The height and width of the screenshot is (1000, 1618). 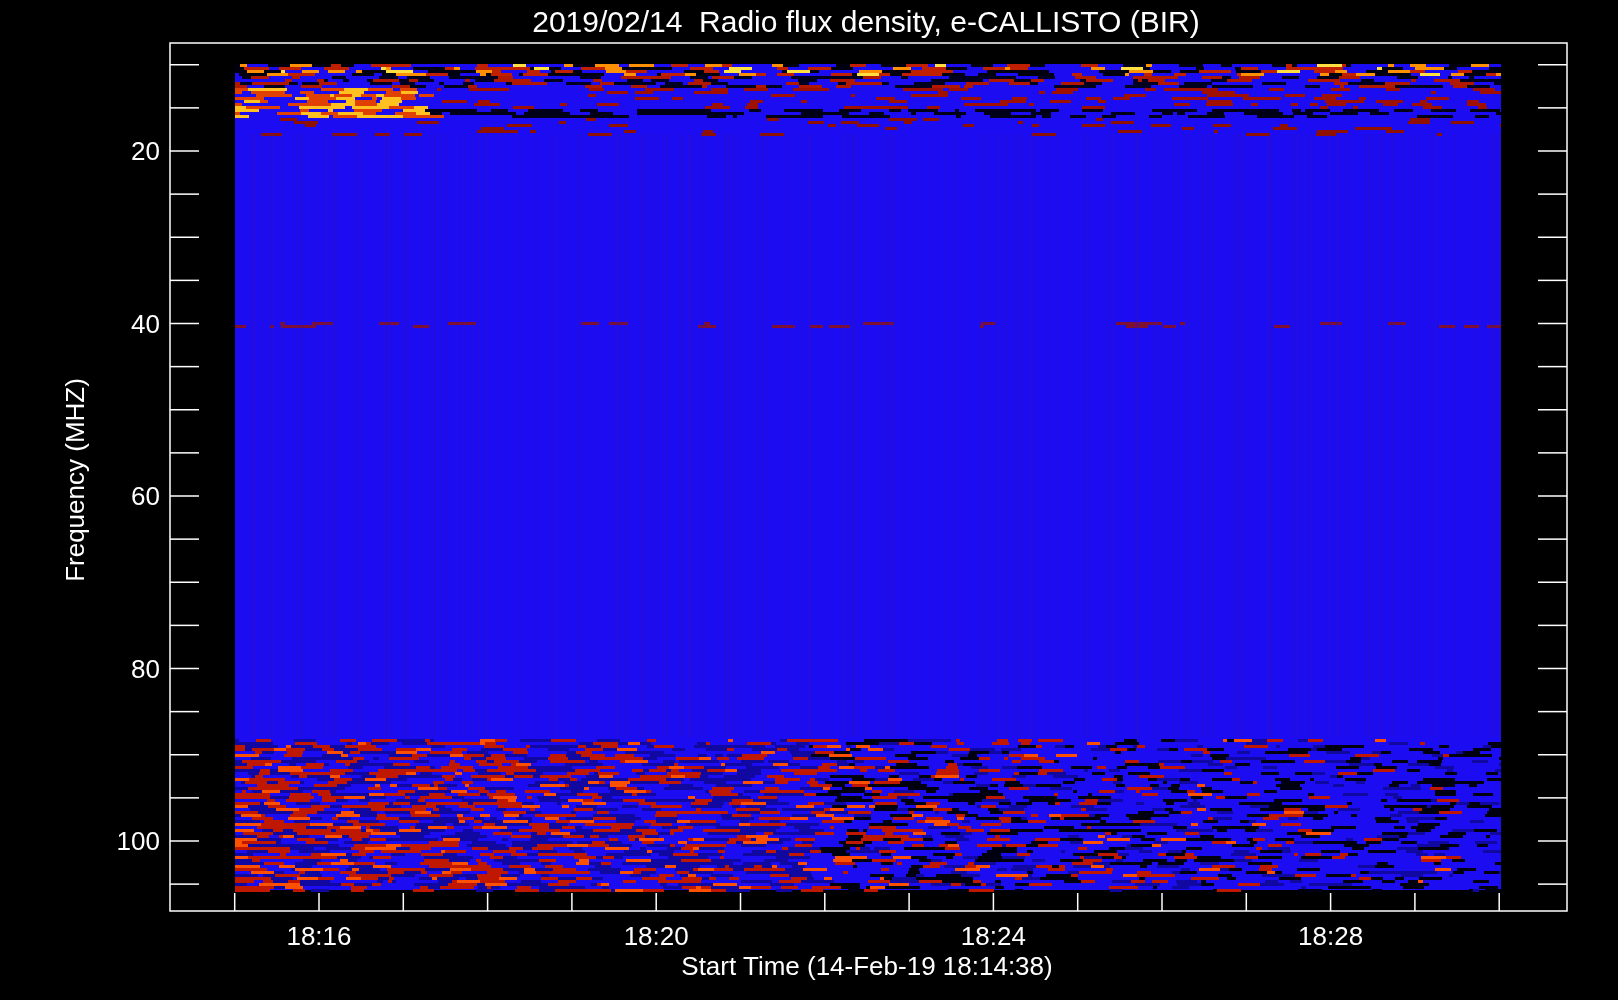 What do you see at coordinates (145, 668) in the screenshot?
I see `axis-tick-label: 80` at bounding box center [145, 668].